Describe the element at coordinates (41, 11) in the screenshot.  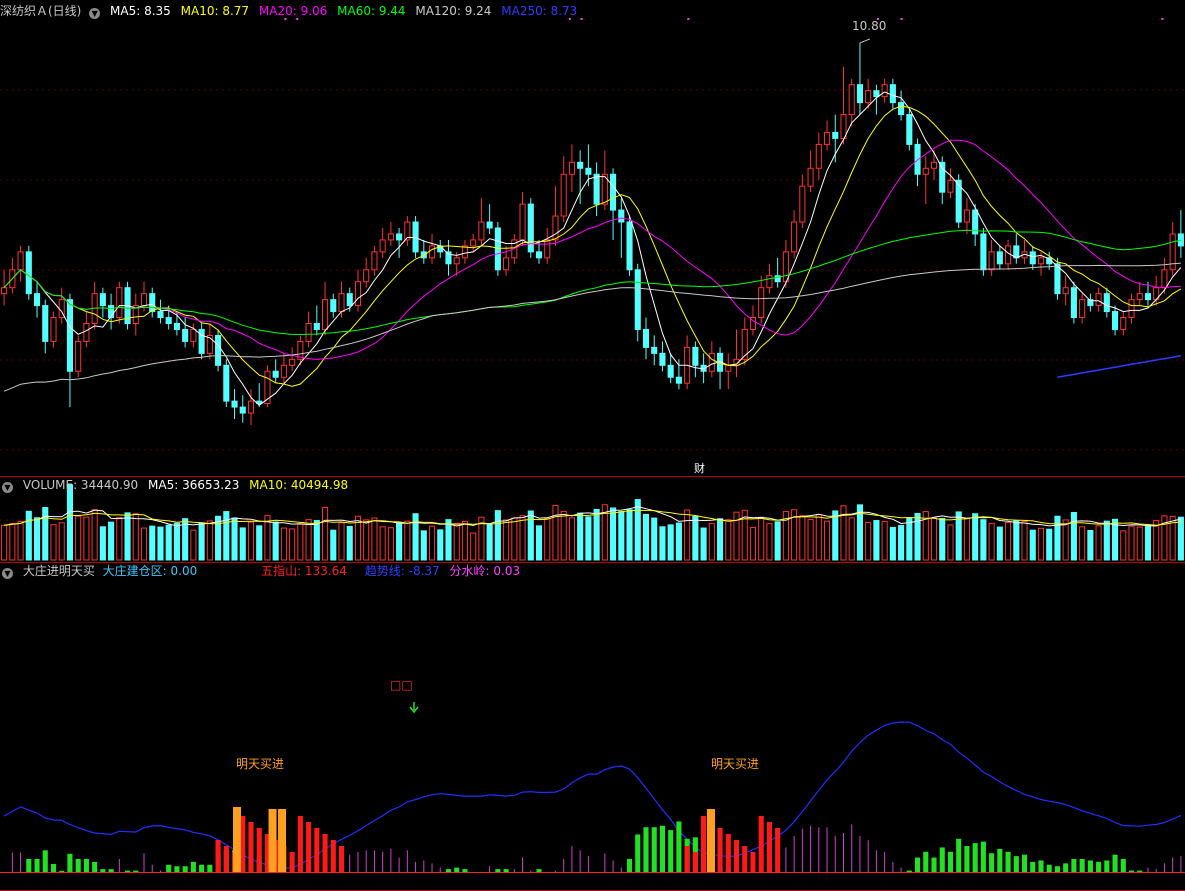
I see `stock-title: 深纺织Ａ(日线)` at that location.